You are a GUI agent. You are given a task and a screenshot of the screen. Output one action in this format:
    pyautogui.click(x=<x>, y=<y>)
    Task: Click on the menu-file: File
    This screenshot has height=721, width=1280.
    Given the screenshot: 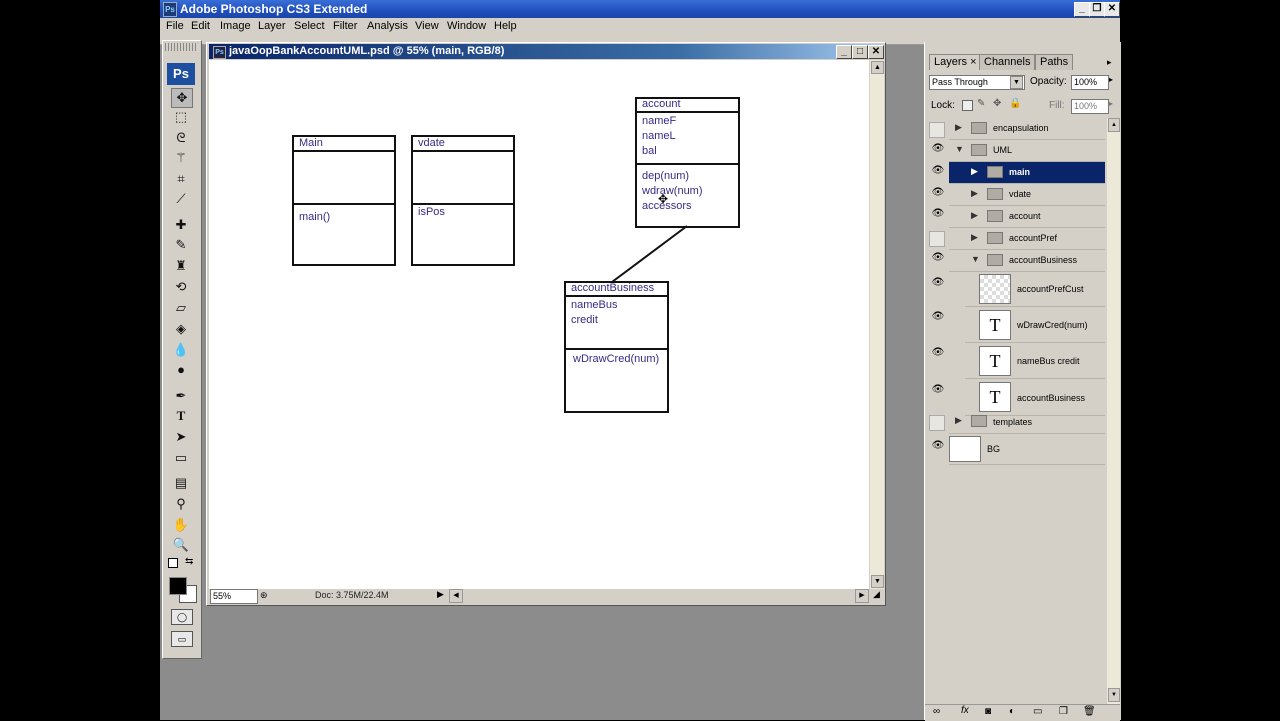 What is the action you would take?
    pyautogui.click(x=175, y=26)
    